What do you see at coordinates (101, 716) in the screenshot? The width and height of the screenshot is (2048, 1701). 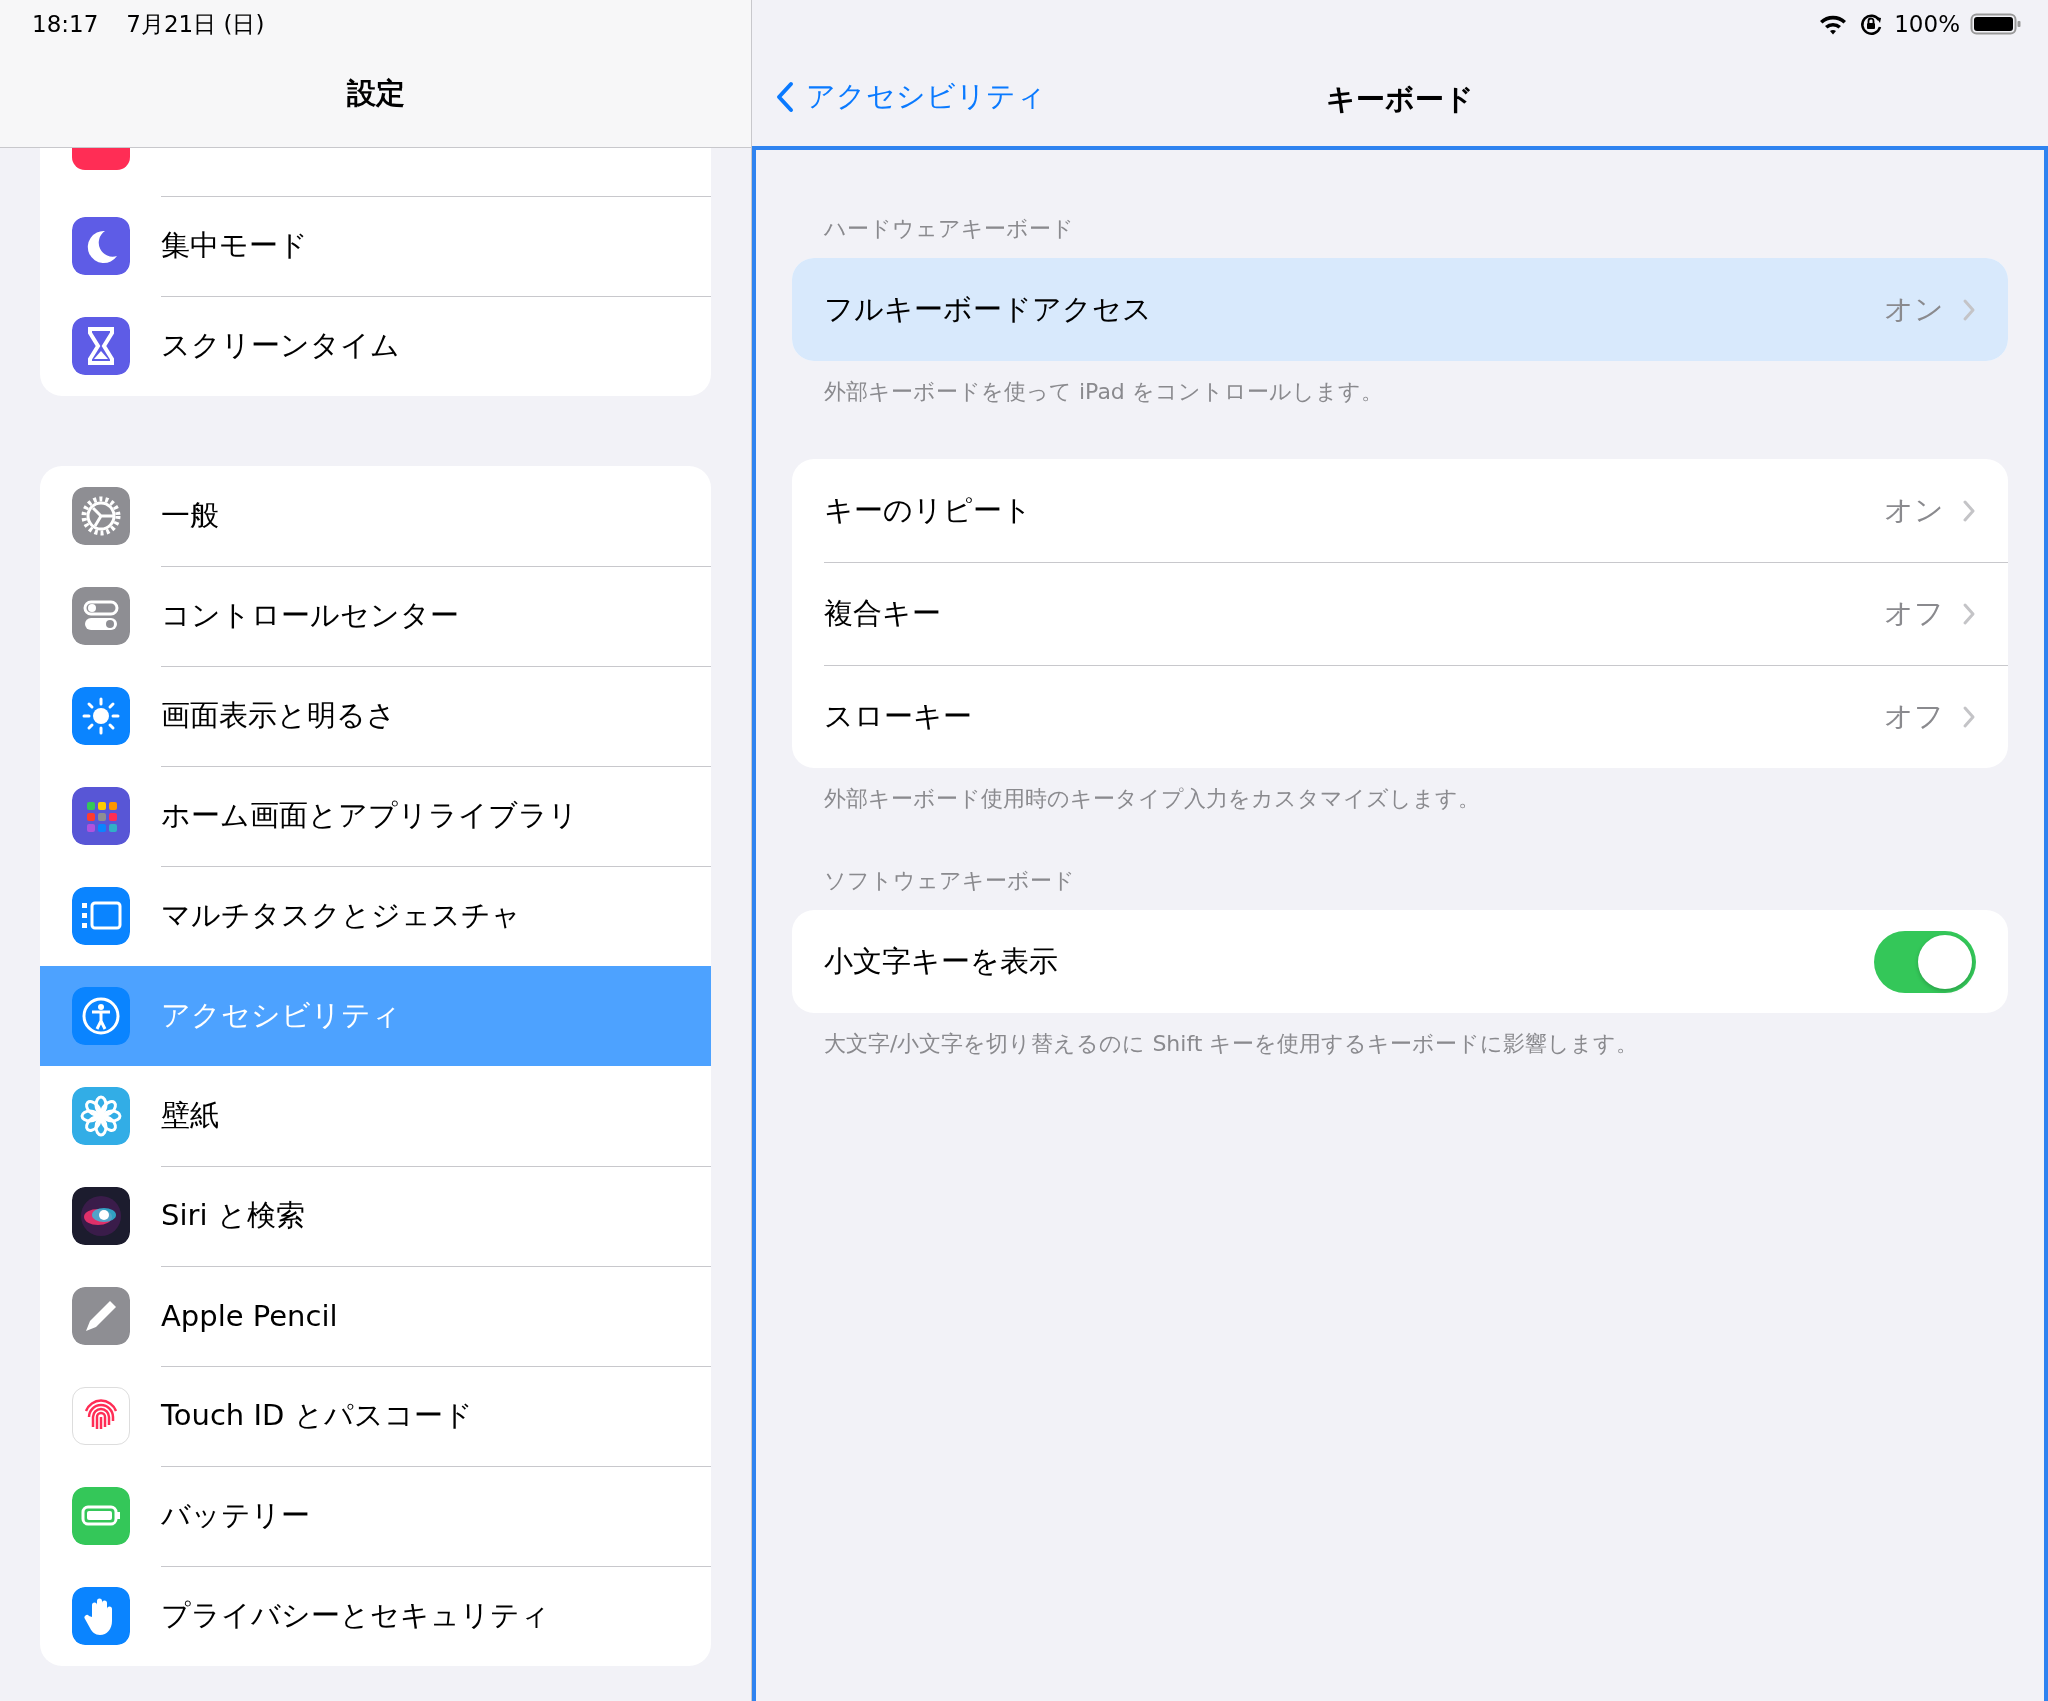 I see `sun-icon` at bounding box center [101, 716].